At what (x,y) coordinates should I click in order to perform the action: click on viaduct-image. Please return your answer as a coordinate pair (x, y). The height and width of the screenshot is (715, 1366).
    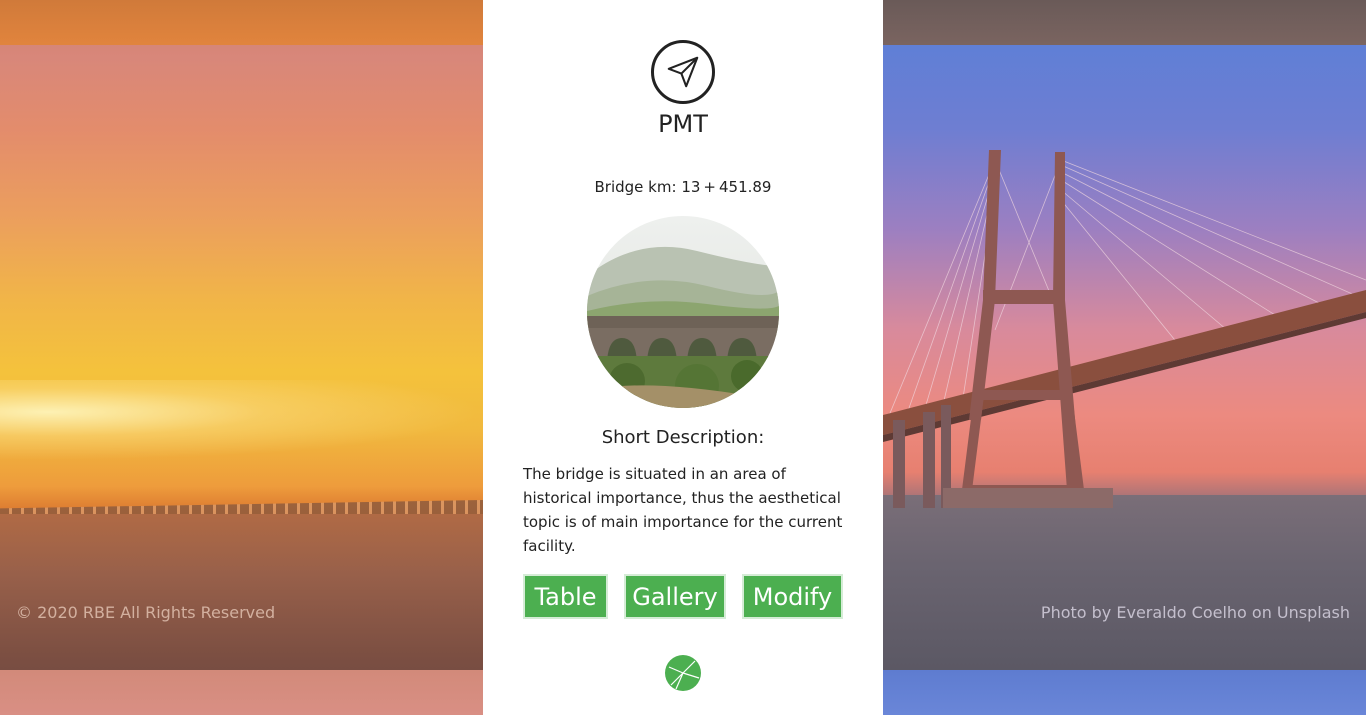
    Looking at the image, I should click on (683, 312).